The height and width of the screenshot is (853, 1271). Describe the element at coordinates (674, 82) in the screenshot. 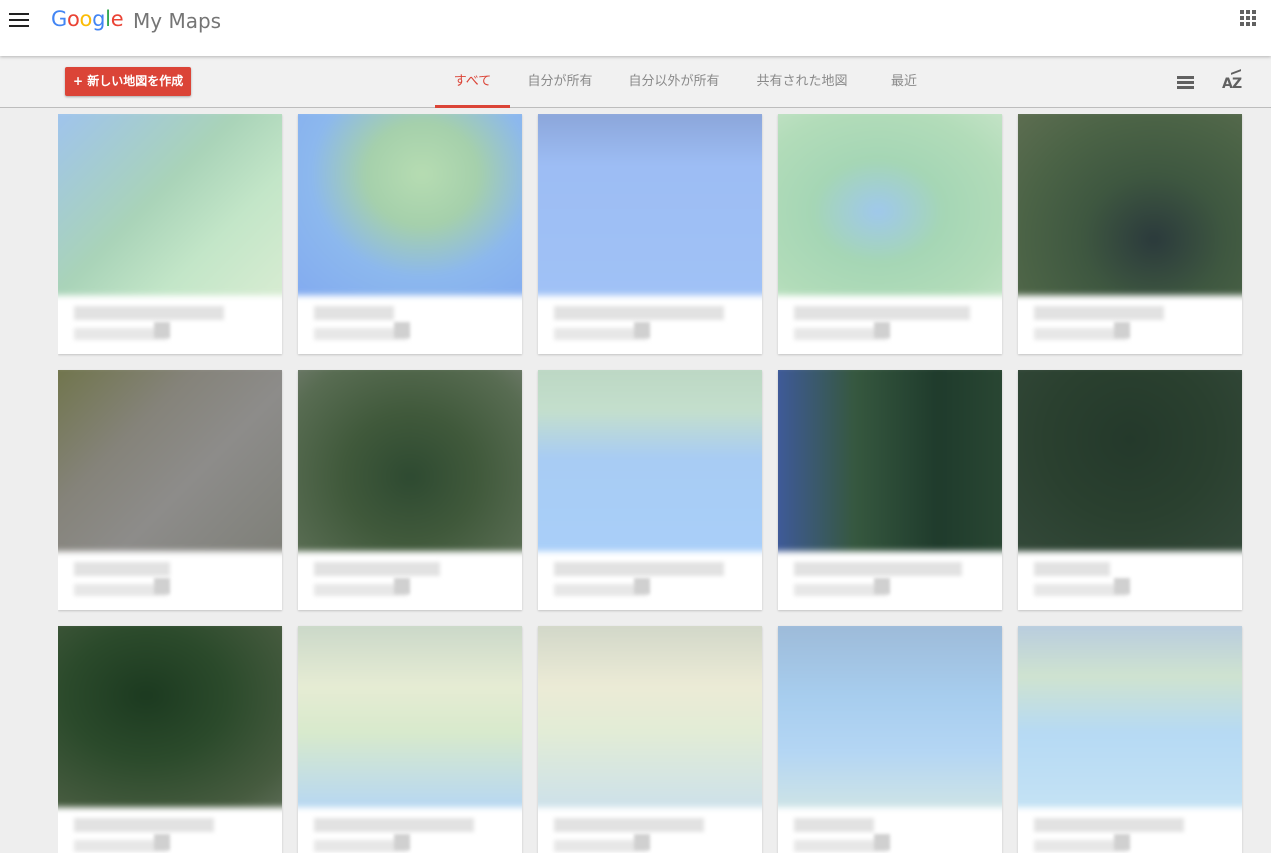

I see `tab-owned-by-others: 自分以外が所有` at that location.